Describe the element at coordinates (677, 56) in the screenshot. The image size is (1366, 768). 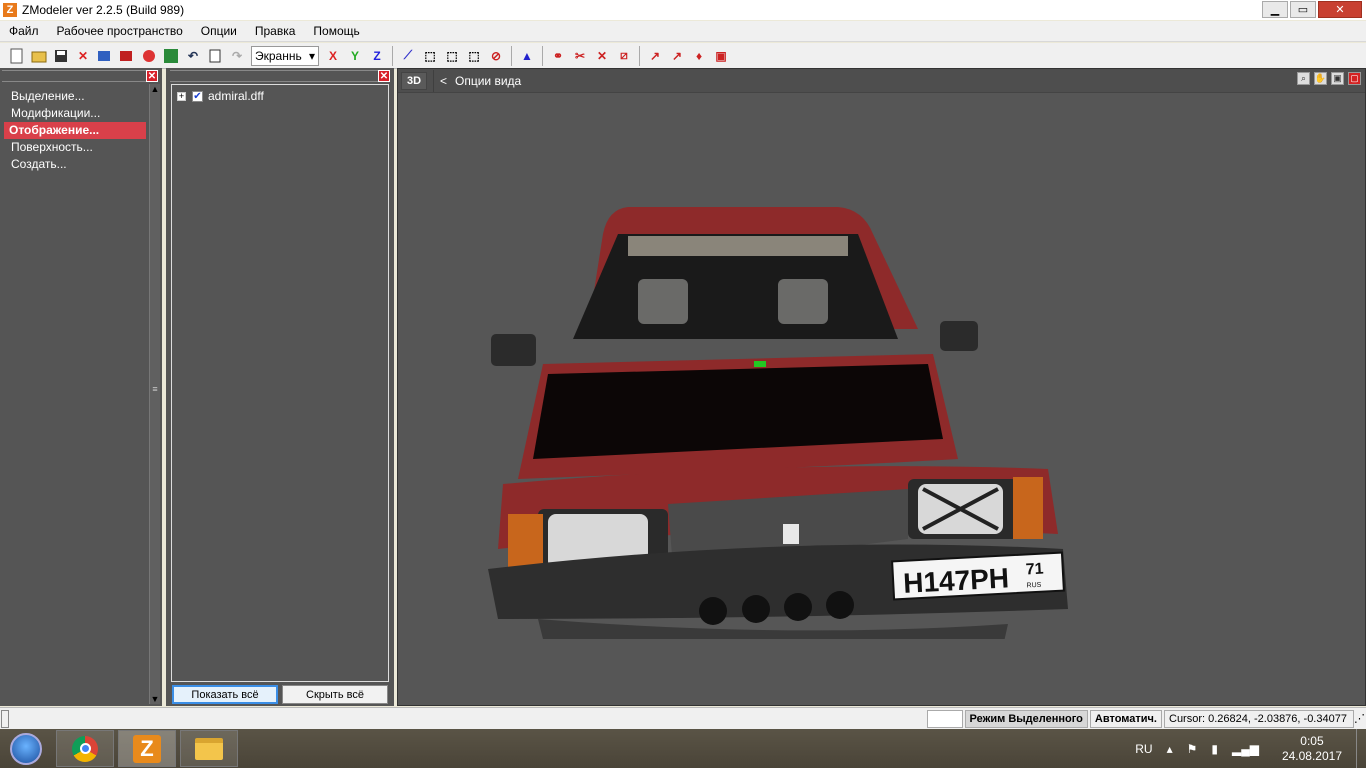
I see `lasso-icon: ↗` at that location.